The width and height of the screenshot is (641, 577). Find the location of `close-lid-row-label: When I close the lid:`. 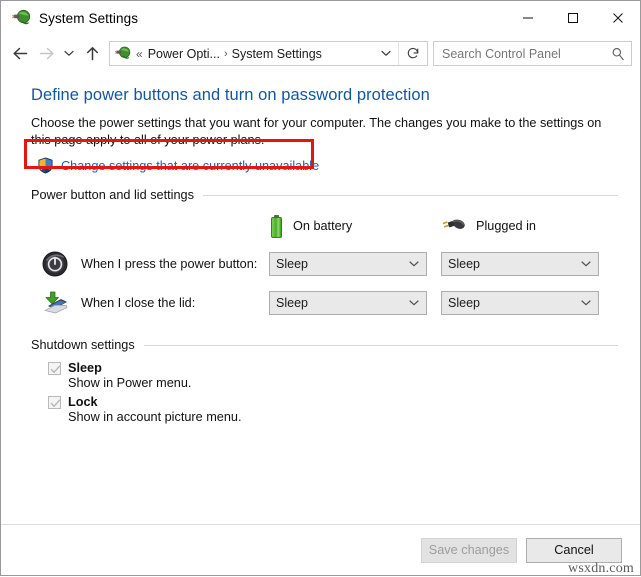

close-lid-row-label: When I close the lid: is located at coordinates (138, 302).